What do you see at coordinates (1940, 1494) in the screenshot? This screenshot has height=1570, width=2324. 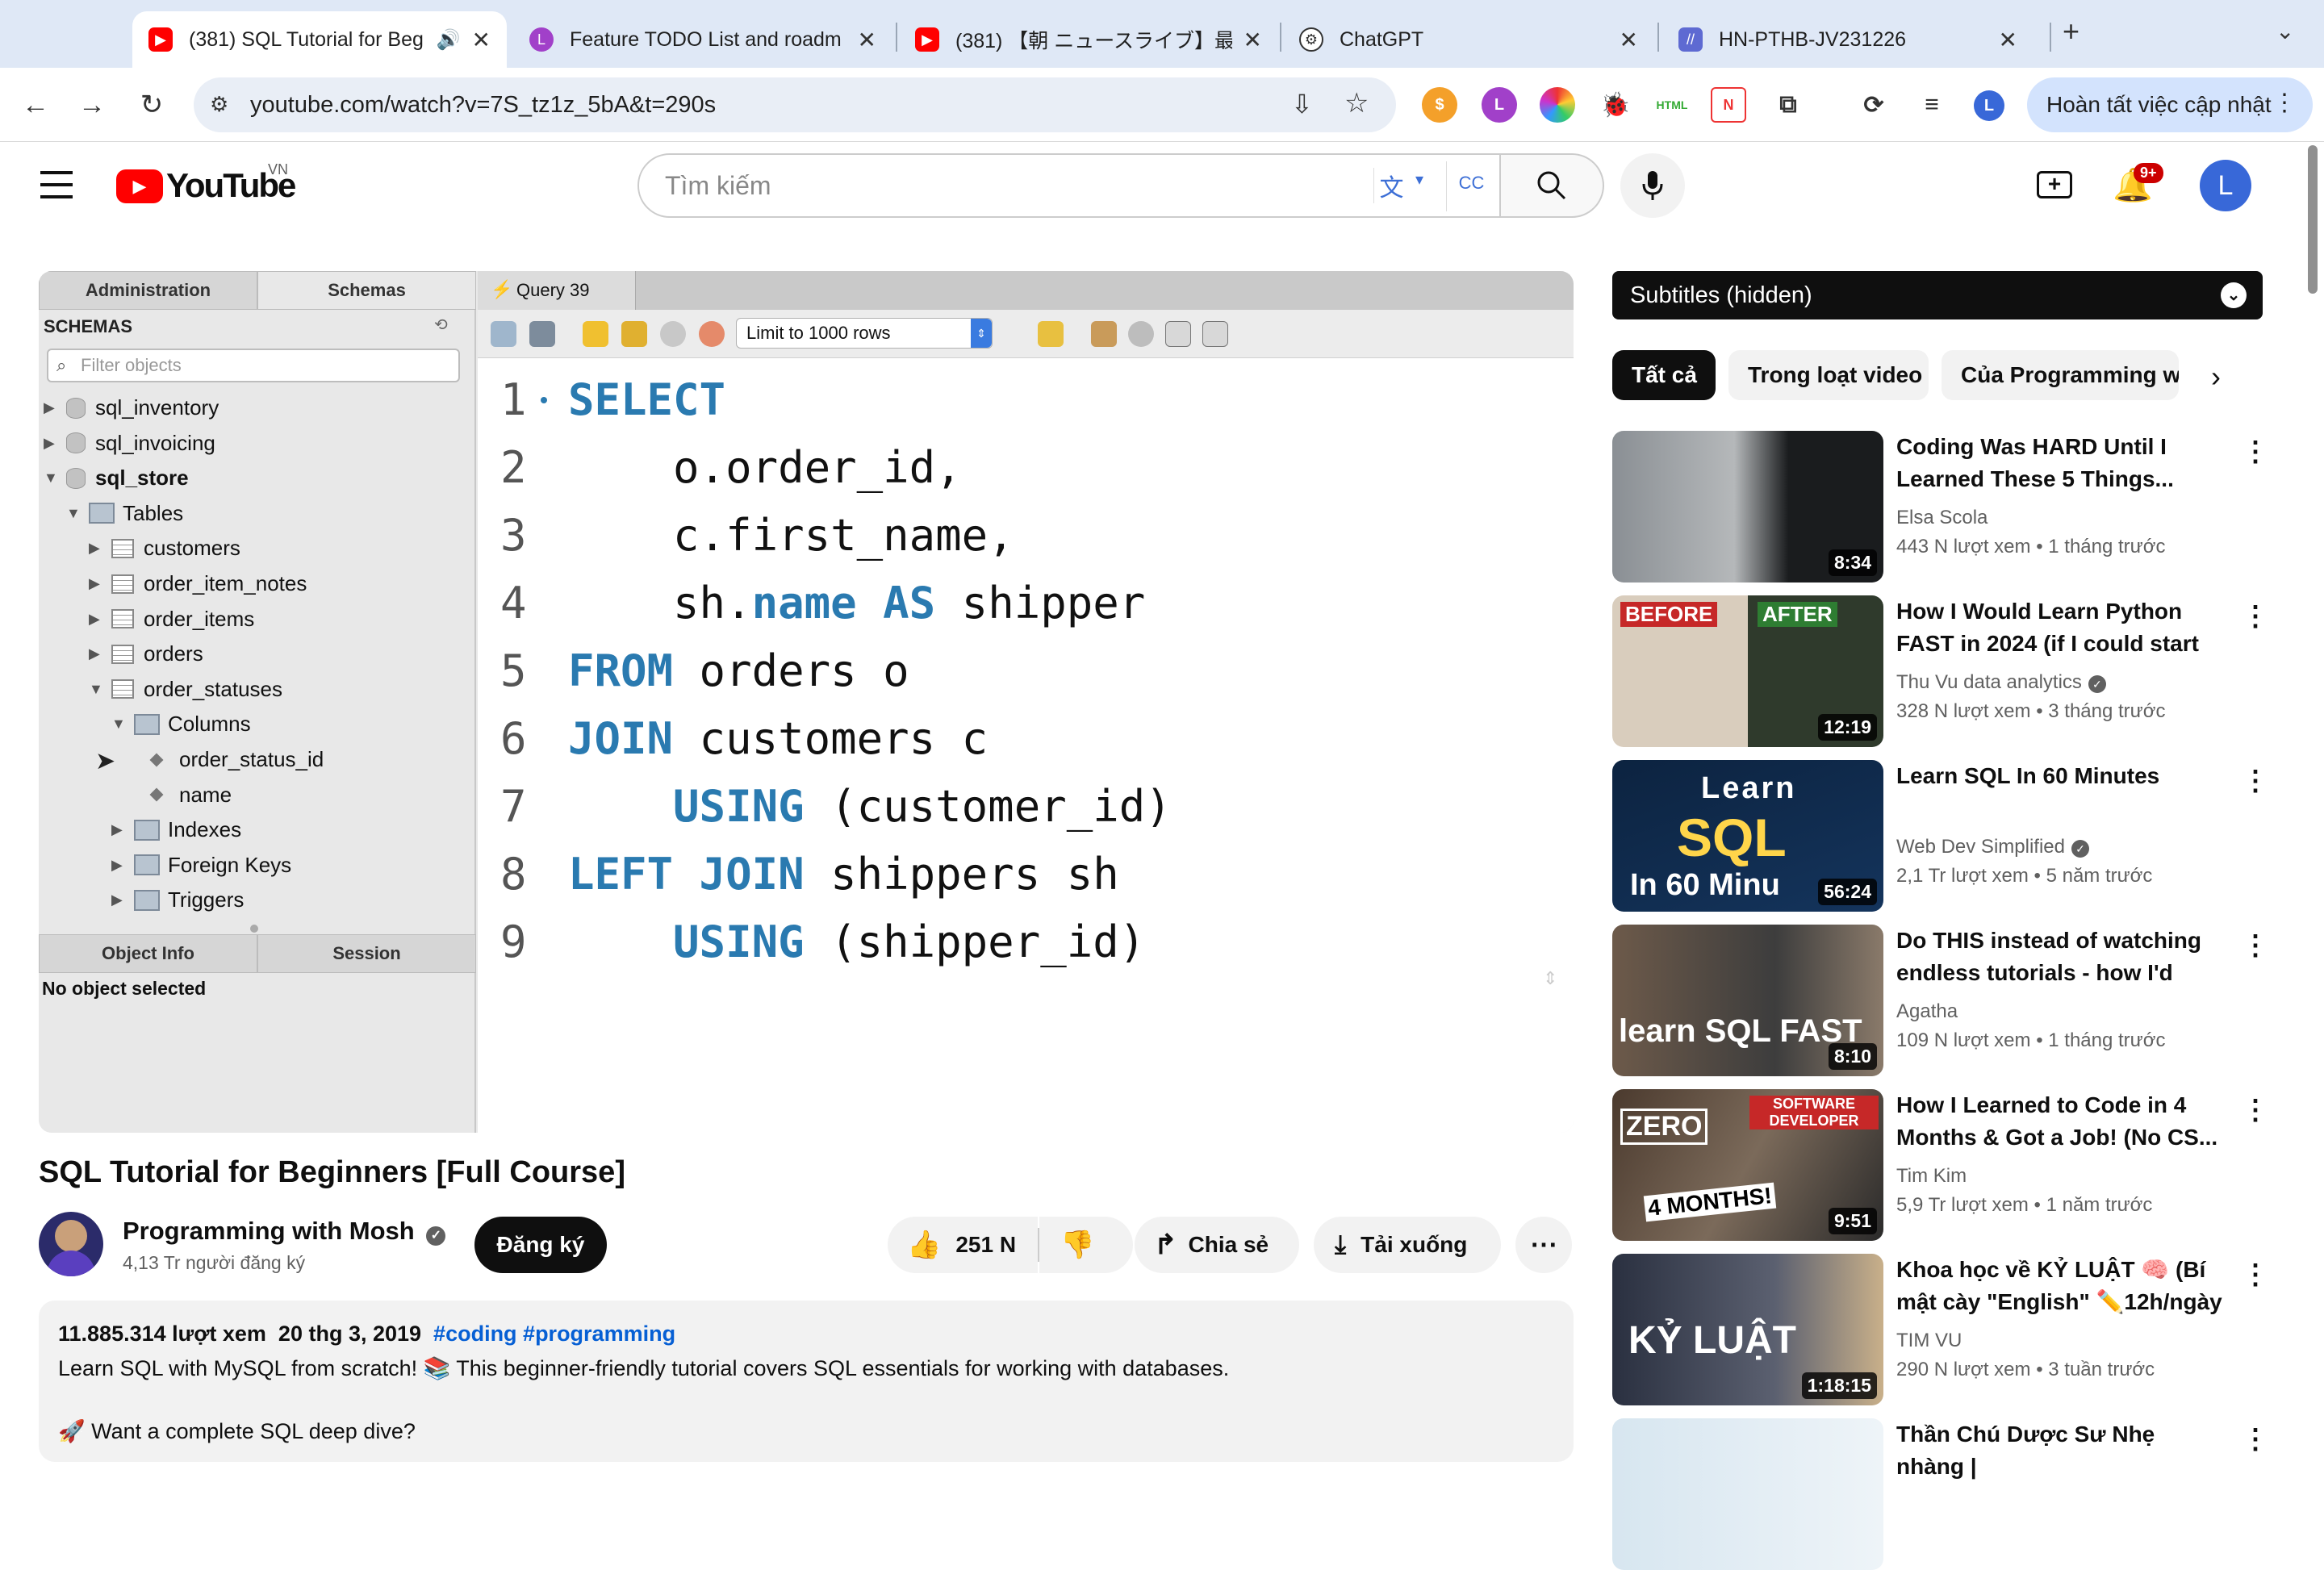 I see `recommended-video: Thần Chú Dược Sư Nhẹ nhàng | ⋮` at bounding box center [1940, 1494].